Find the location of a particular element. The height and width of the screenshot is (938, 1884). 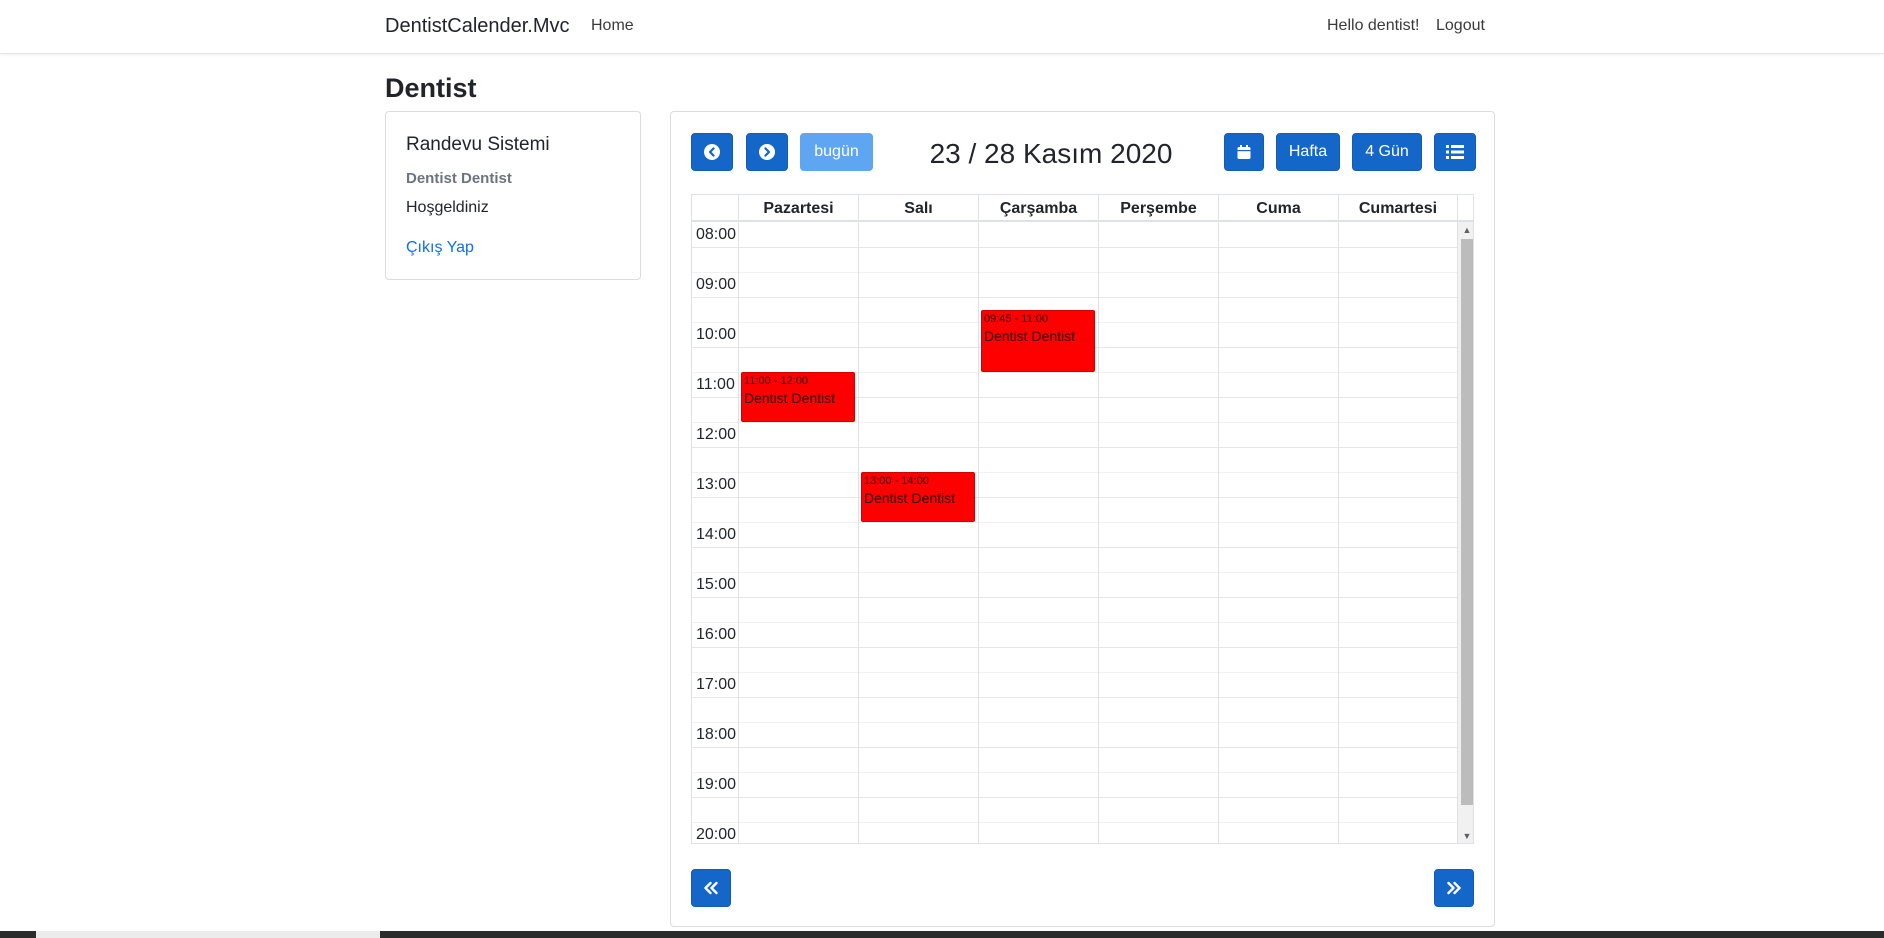

time-label: 09:00 is located at coordinates (716, 284).